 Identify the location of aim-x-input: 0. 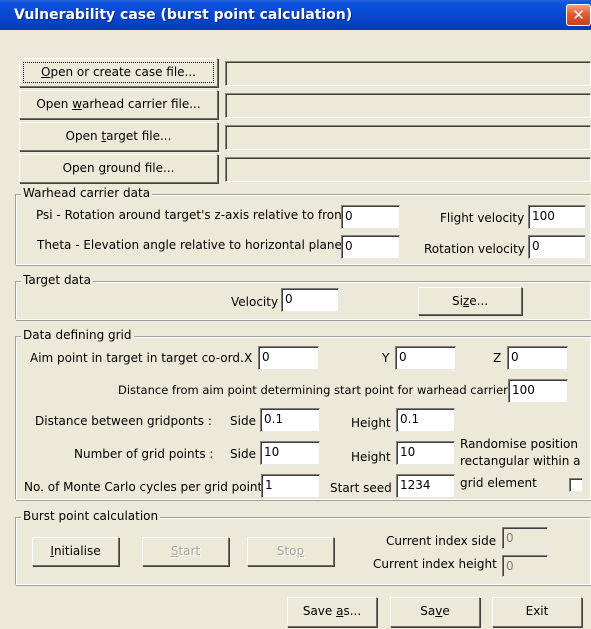
(288, 358).